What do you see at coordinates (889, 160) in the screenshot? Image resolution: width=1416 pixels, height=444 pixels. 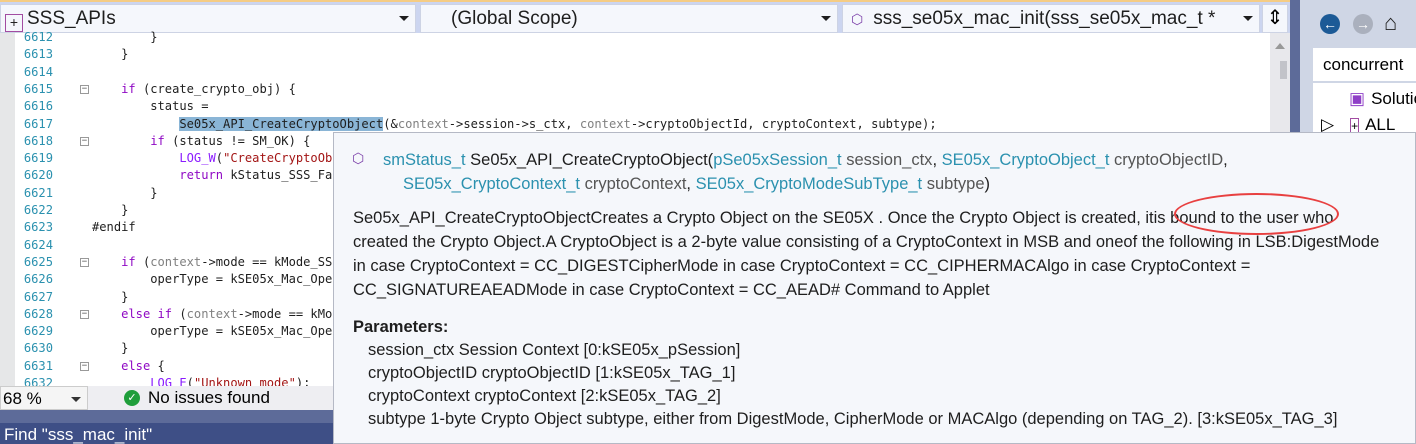 I see `param-name: session_ctx` at bounding box center [889, 160].